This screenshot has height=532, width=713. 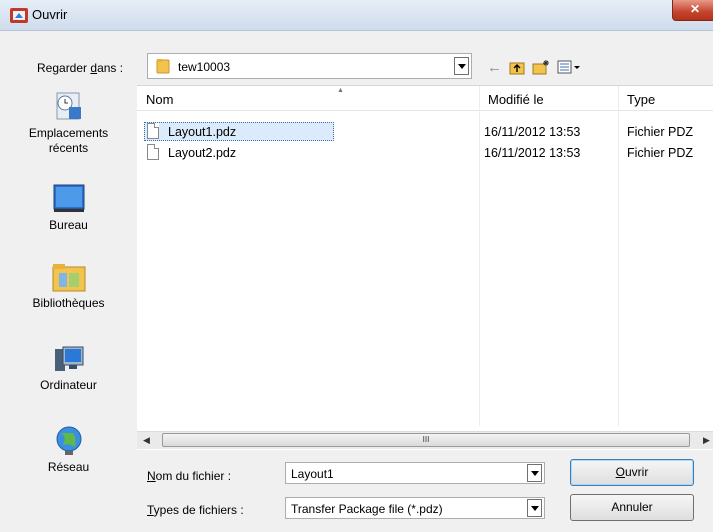 What do you see at coordinates (312, 474) in the screenshot?
I see `filename-value: Layout1` at bounding box center [312, 474].